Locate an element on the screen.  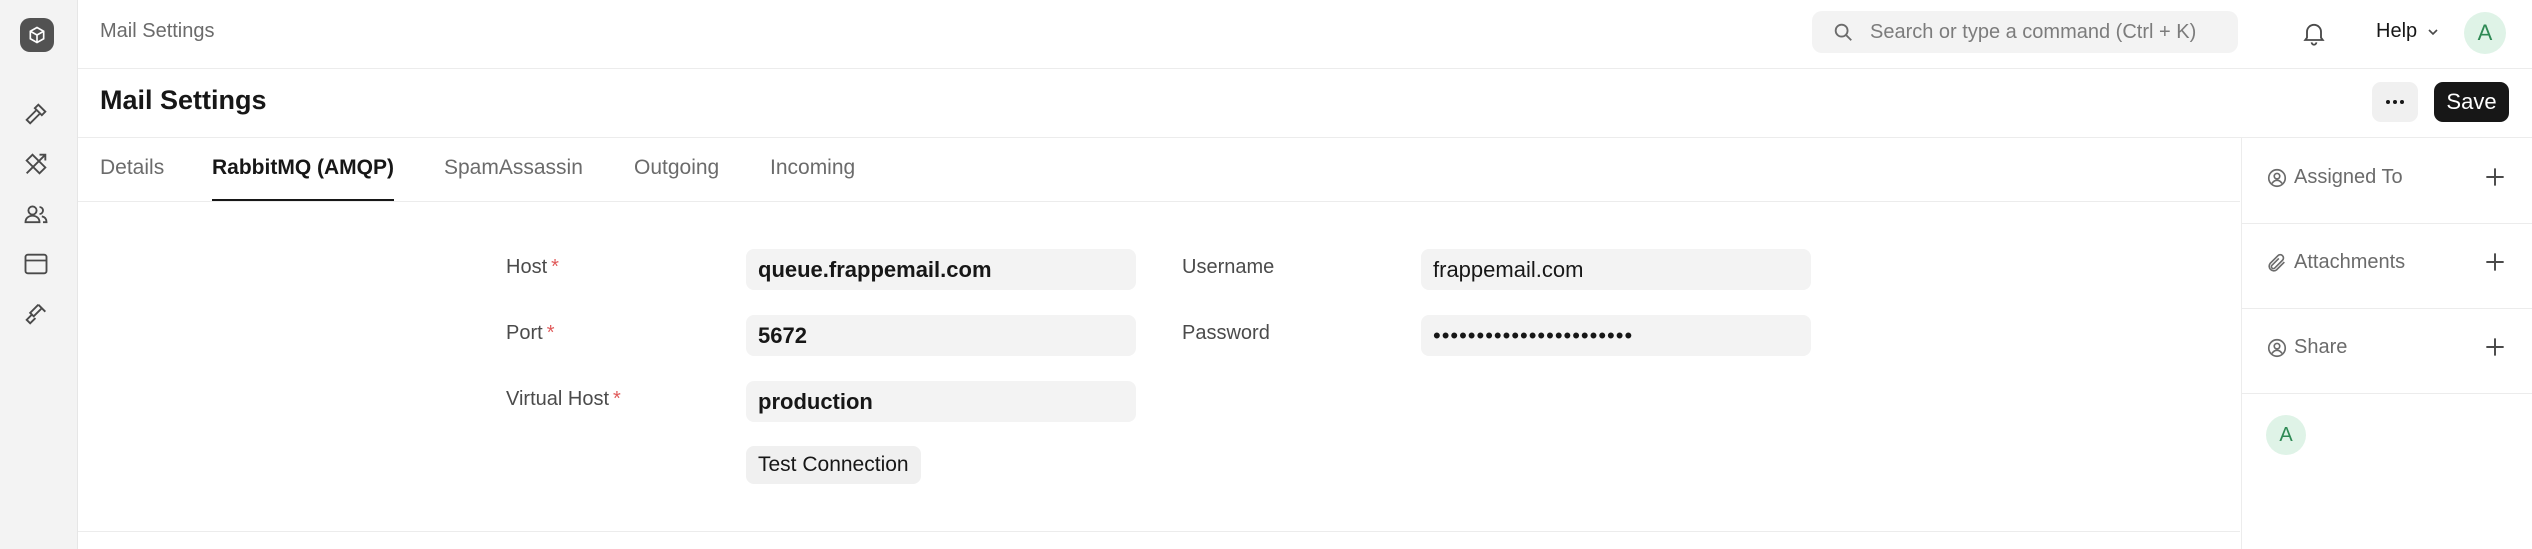
host-label: Host * is located at coordinates (532, 267).